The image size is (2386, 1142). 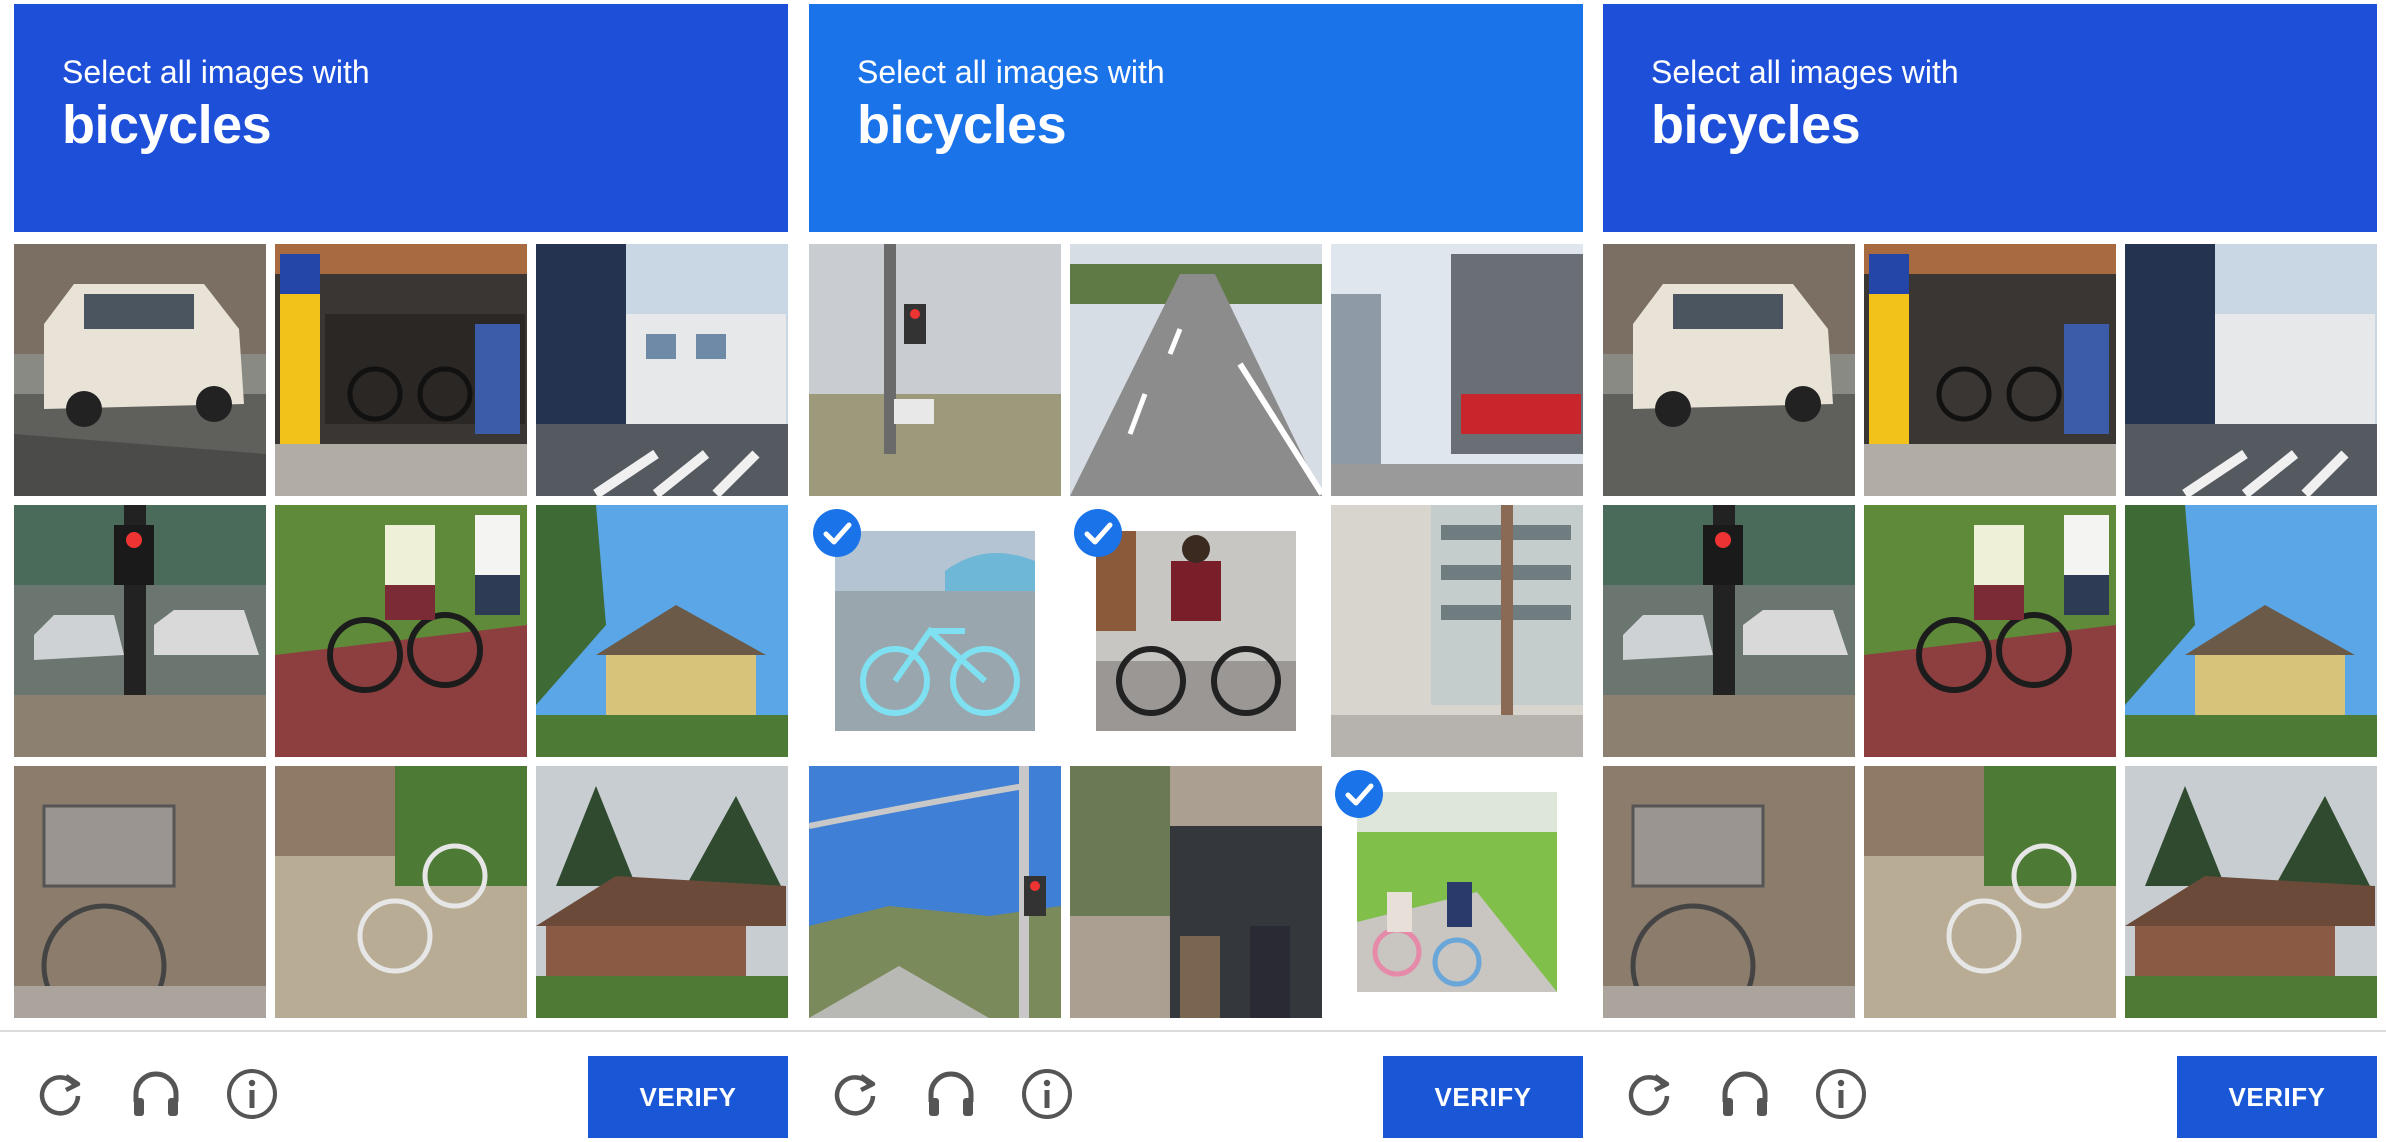 I want to click on image-tile-cyclist-red, so click(x=1196, y=631).